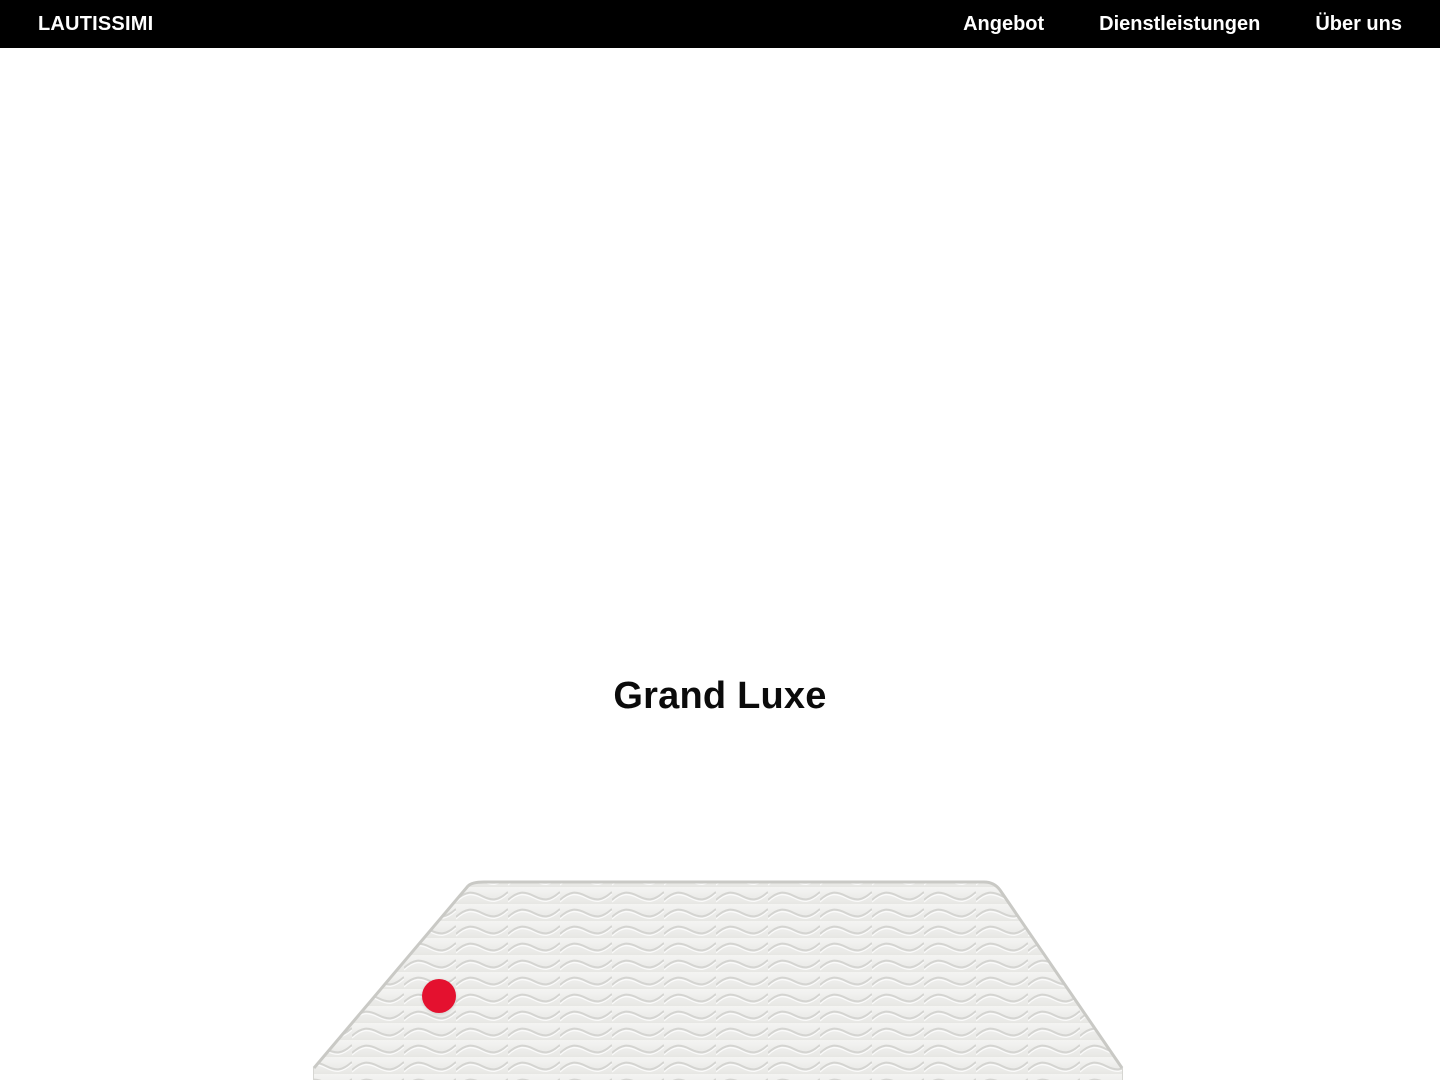 The image size is (1440, 1080). Describe the element at coordinates (720, 975) in the screenshot. I see `mattress-image` at that location.